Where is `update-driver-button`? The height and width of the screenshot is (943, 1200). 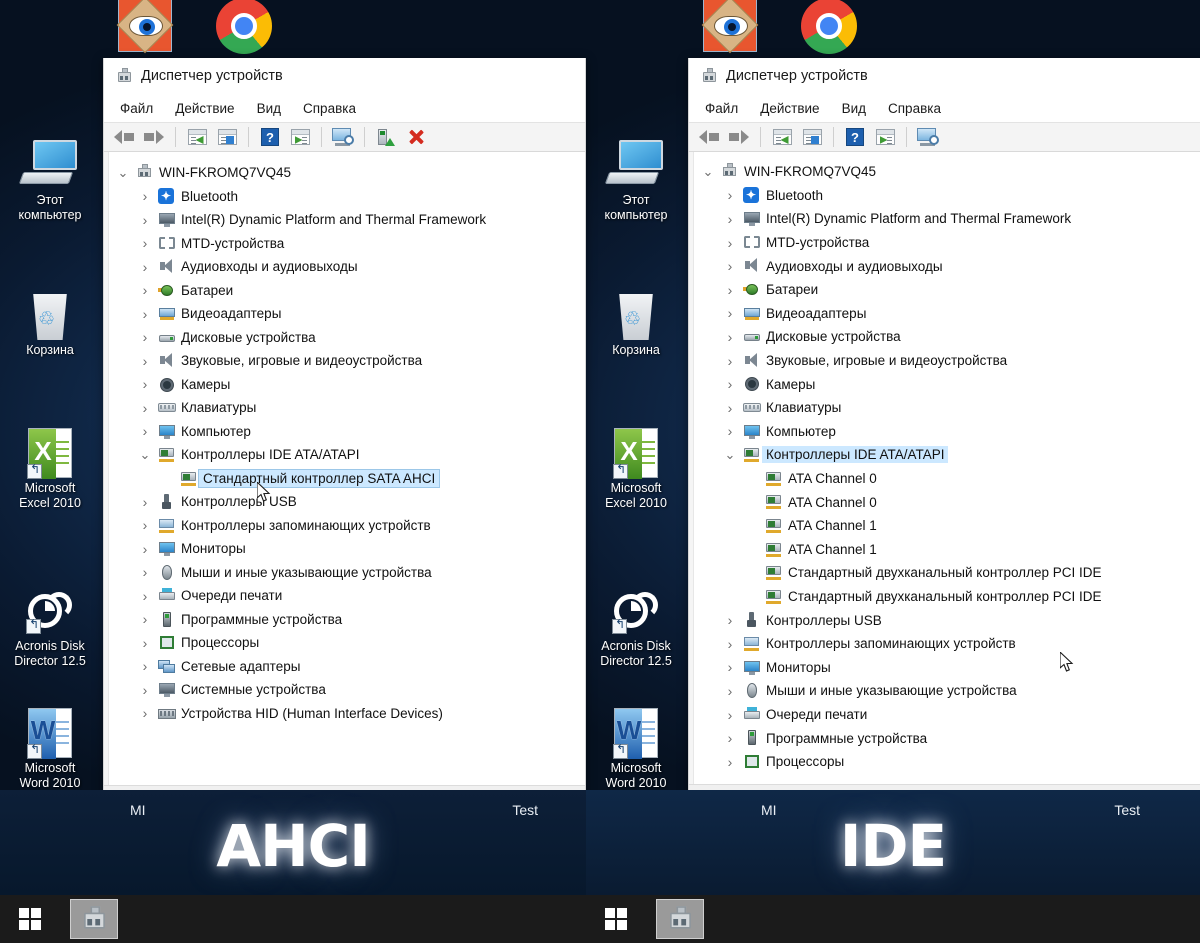
update-driver-button is located at coordinates (386, 137).